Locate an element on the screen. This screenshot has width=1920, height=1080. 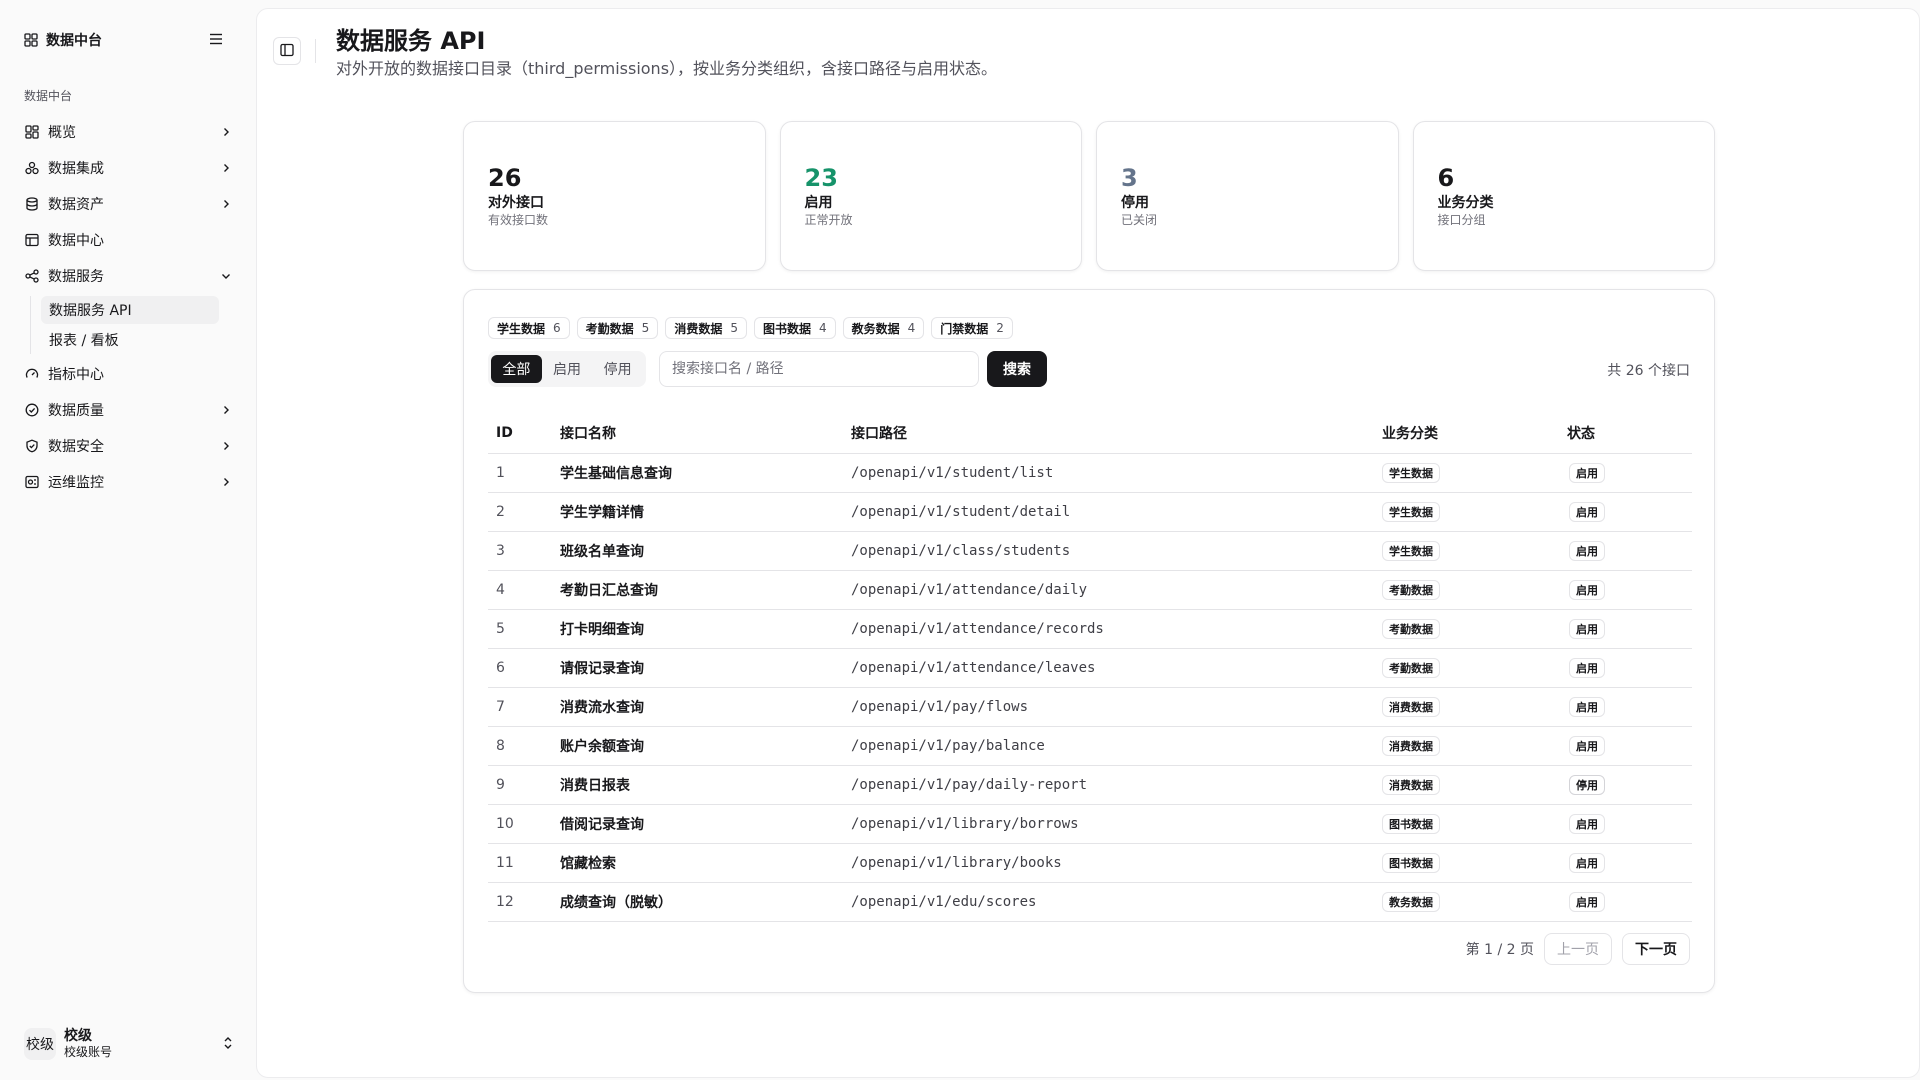
category-badge: 教务数据 is located at coordinates (1411, 901).